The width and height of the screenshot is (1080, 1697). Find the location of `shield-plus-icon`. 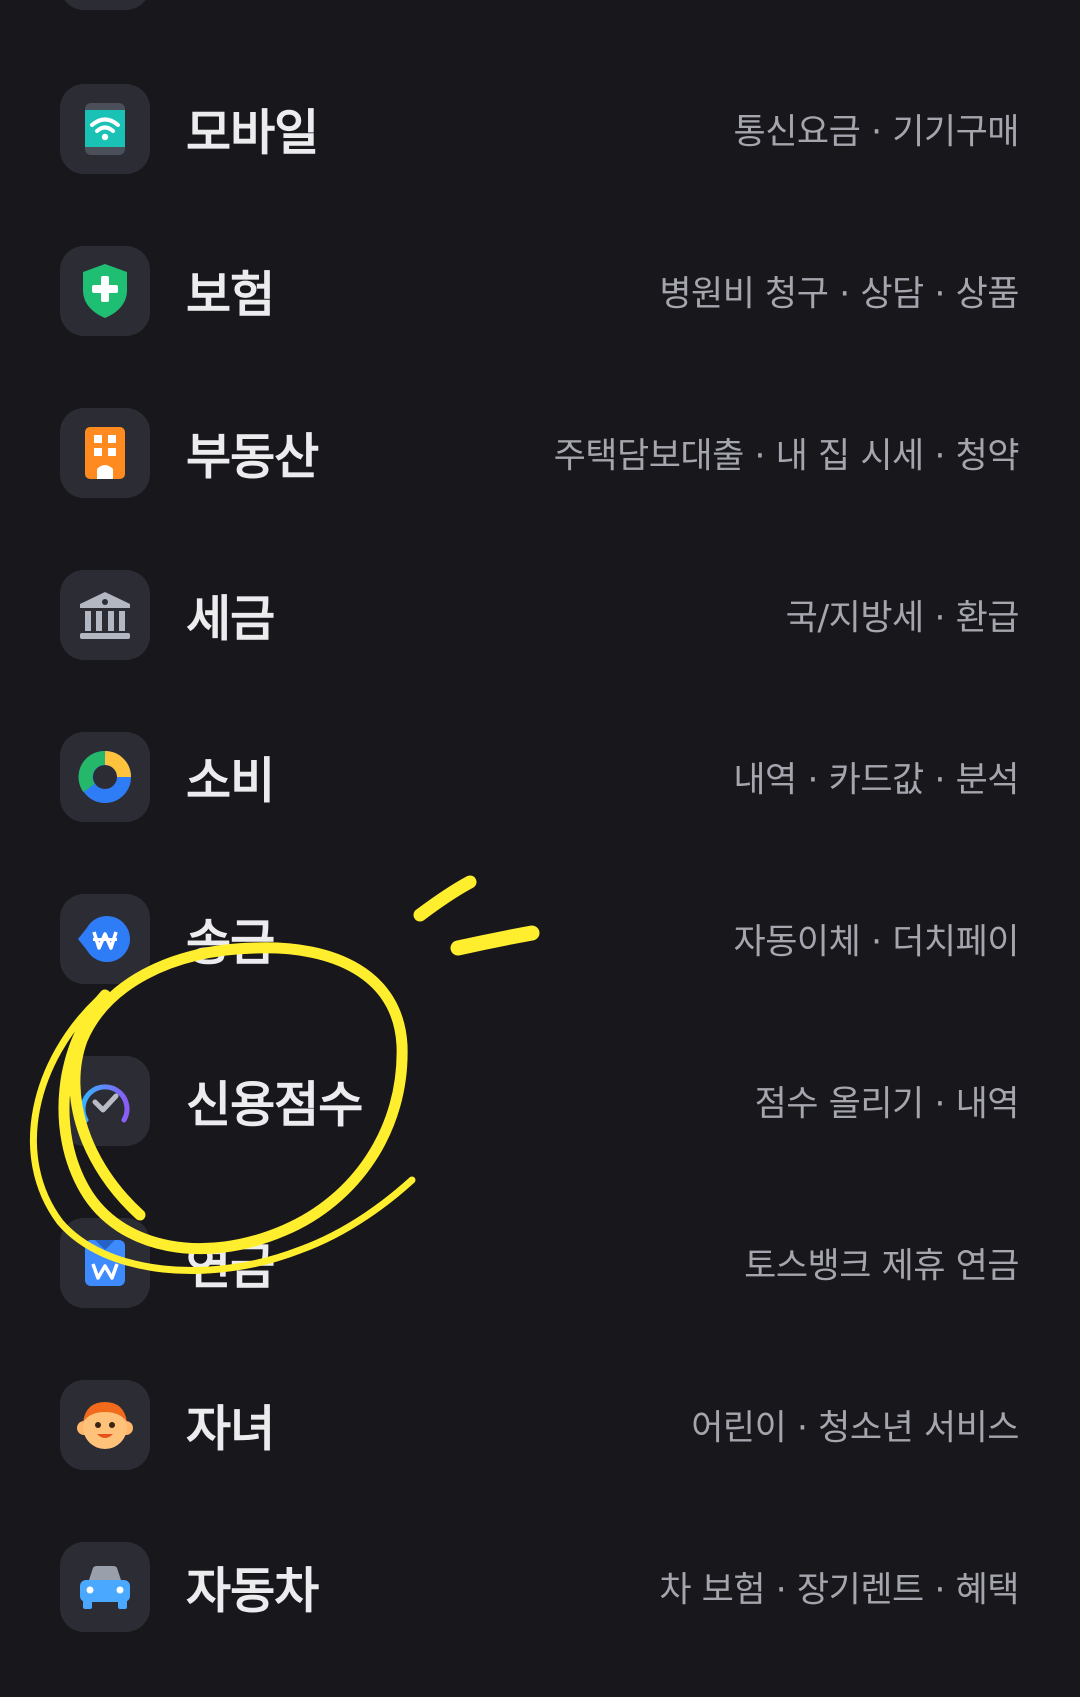

shield-plus-icon is located at coordinates (105, 291).